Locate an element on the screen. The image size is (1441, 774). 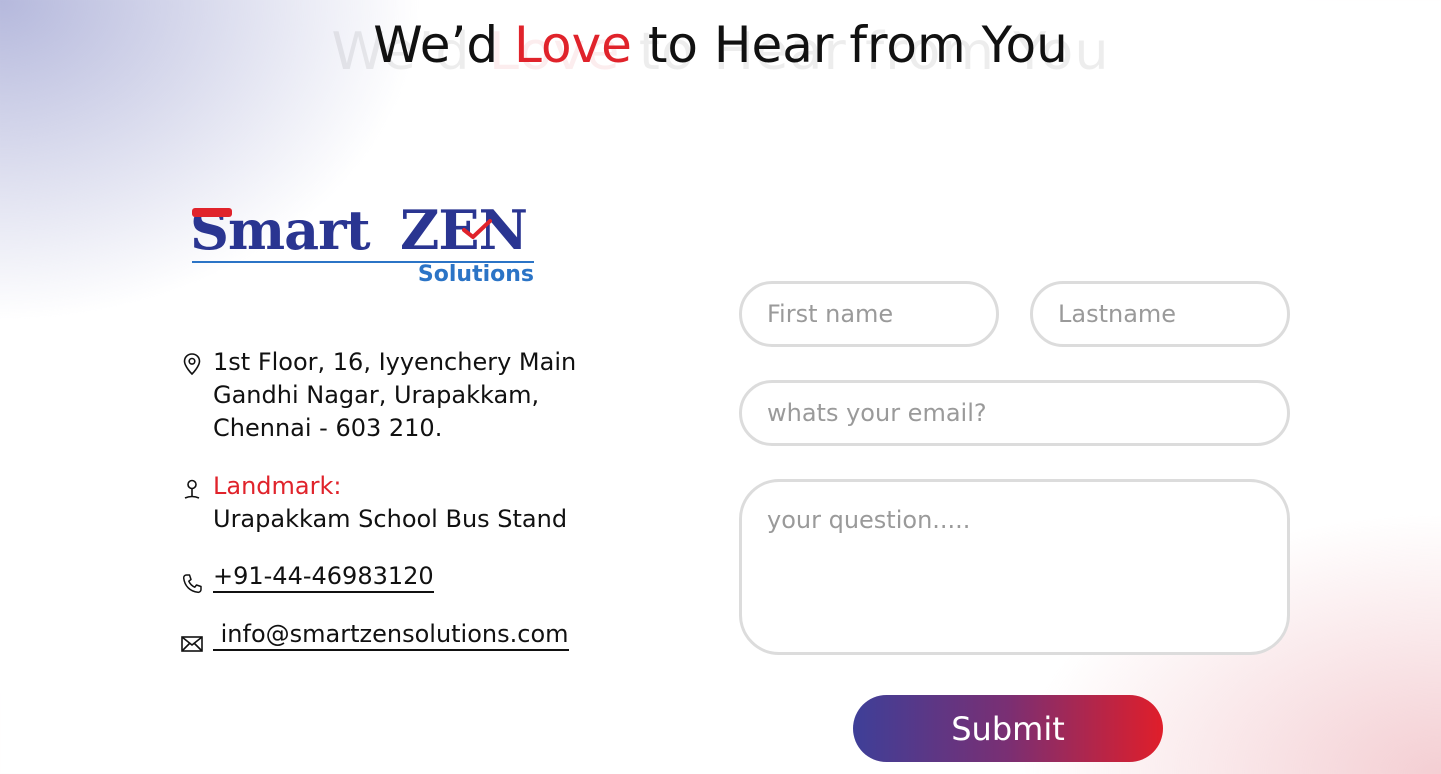
last-name-input is located at coordinates (1160, 314).